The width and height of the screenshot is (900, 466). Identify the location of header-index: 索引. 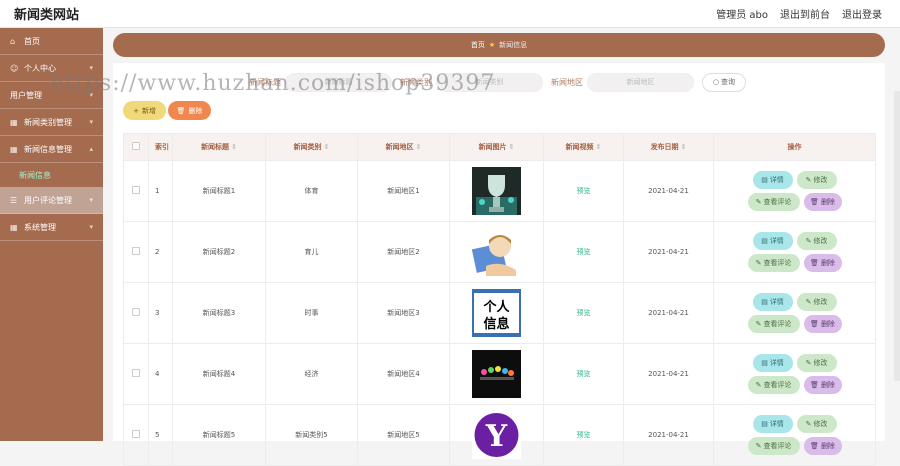
(160, 147).